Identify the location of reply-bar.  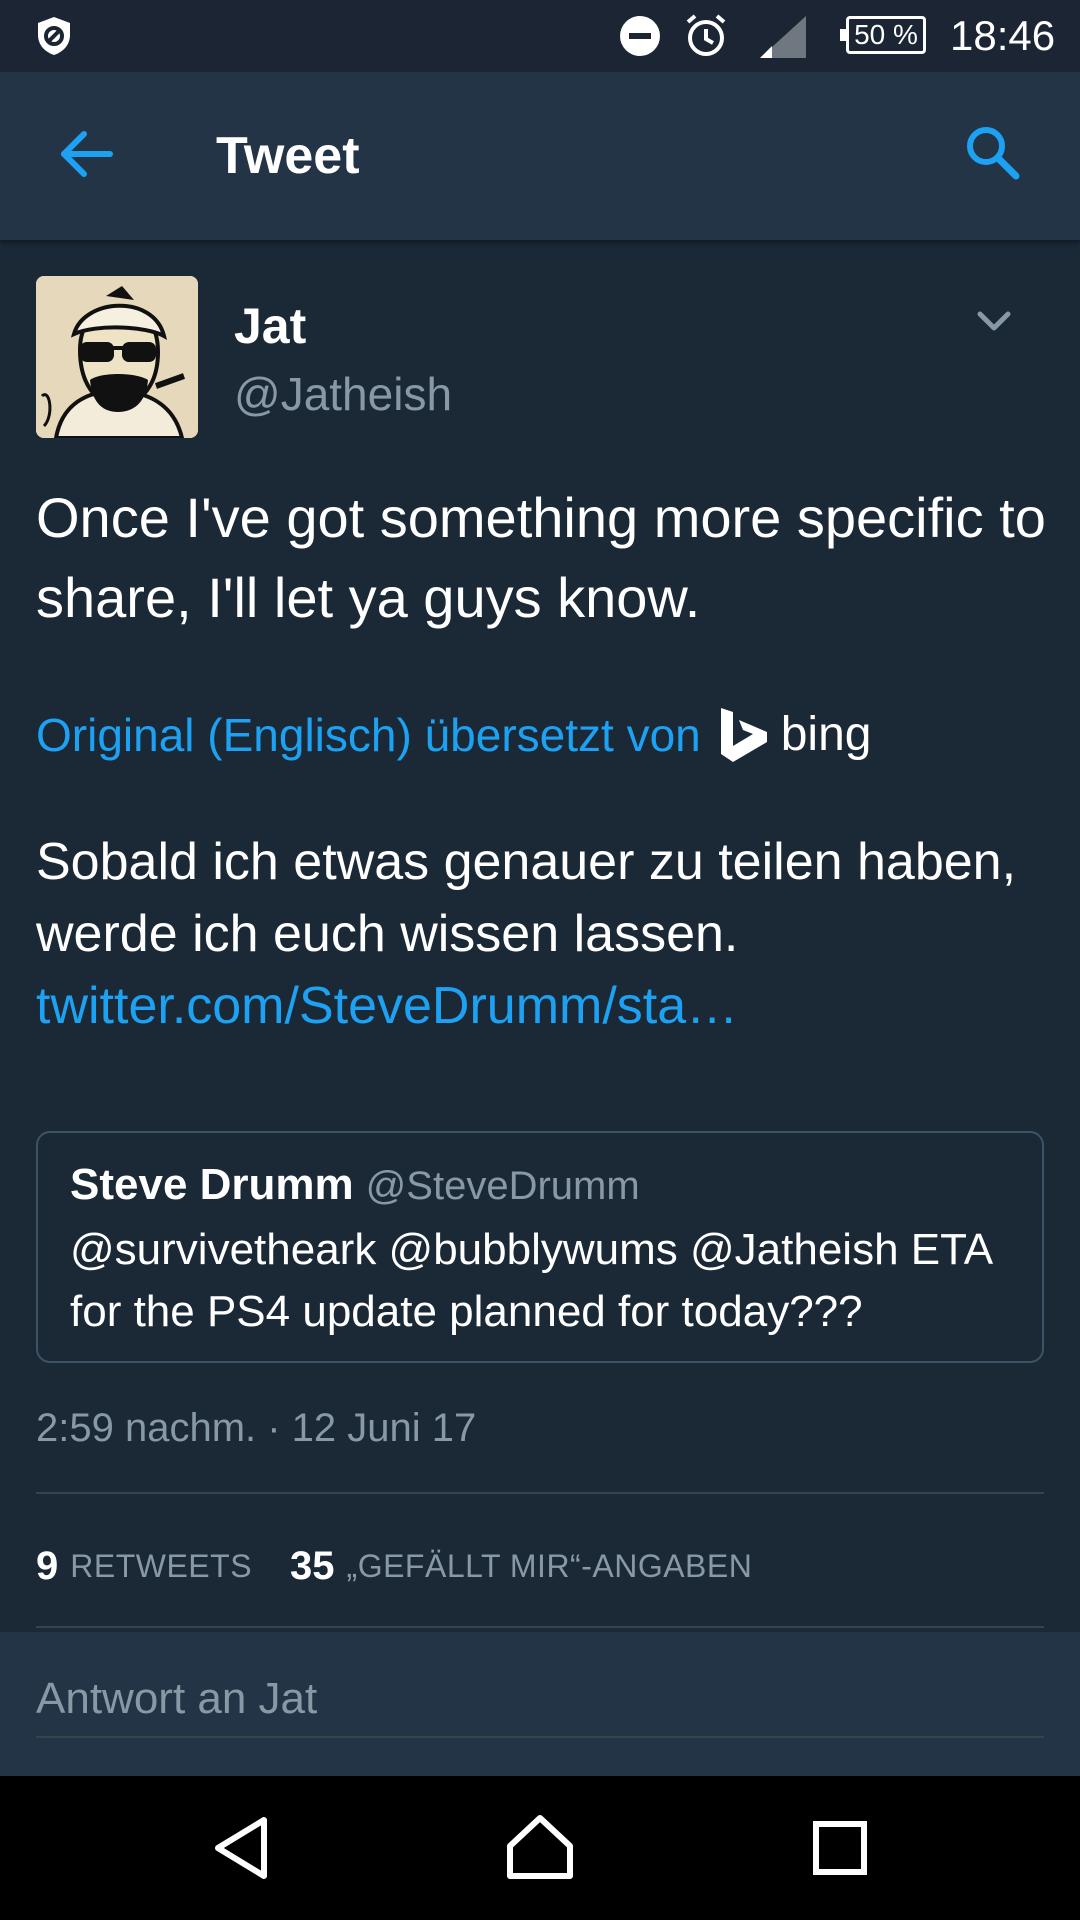
(540, 1704).